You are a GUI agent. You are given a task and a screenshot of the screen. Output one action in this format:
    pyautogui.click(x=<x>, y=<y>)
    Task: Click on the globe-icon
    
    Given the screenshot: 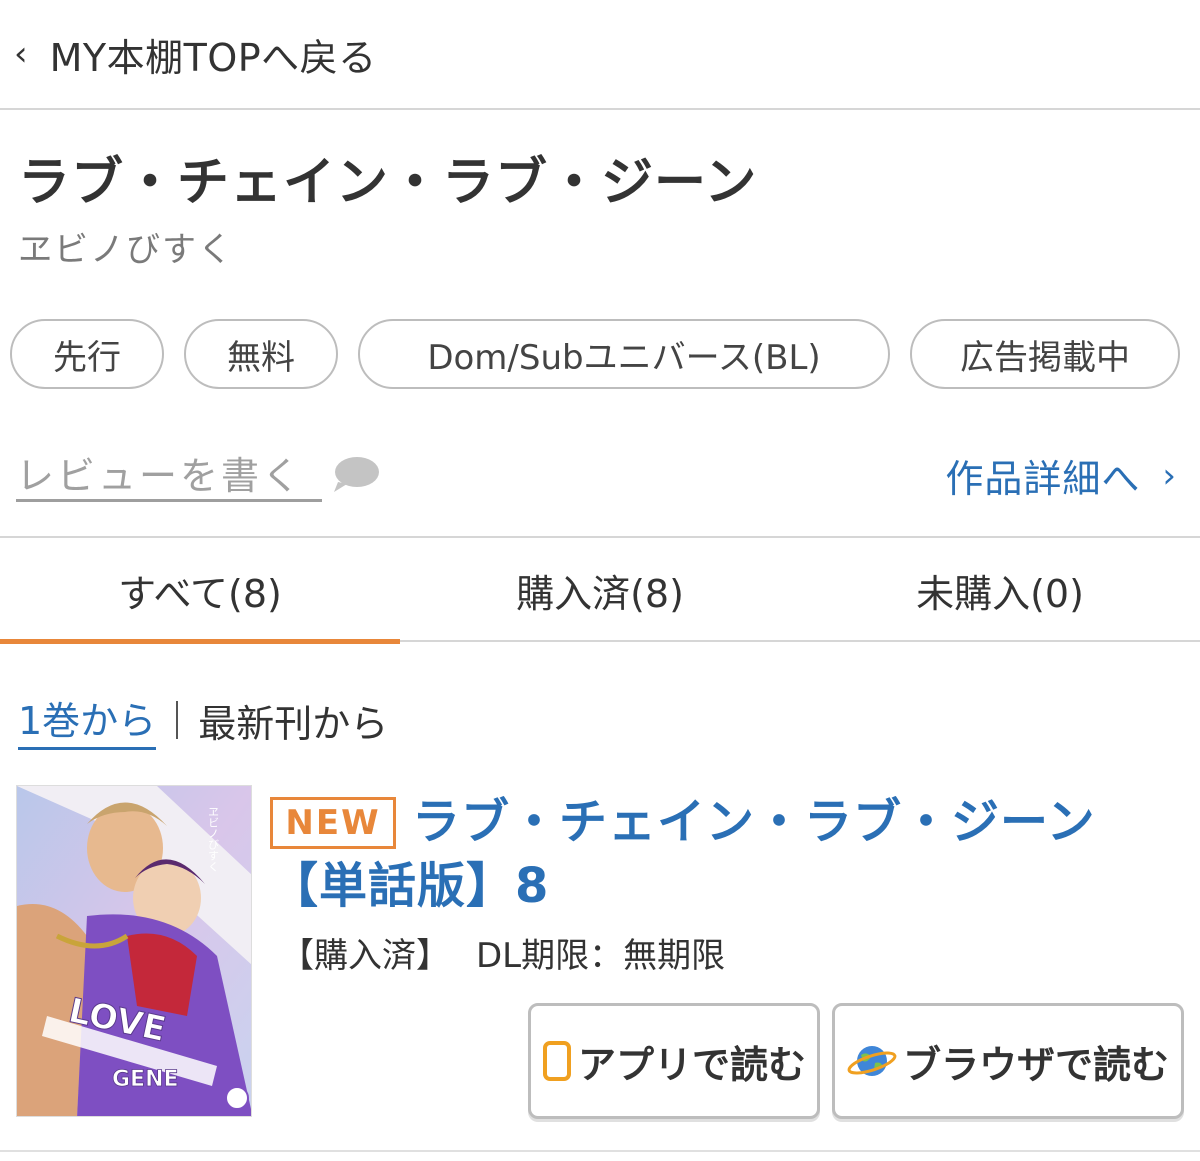 What is the action you would take?
    pyautogui.click(x=872, y=1061)
    